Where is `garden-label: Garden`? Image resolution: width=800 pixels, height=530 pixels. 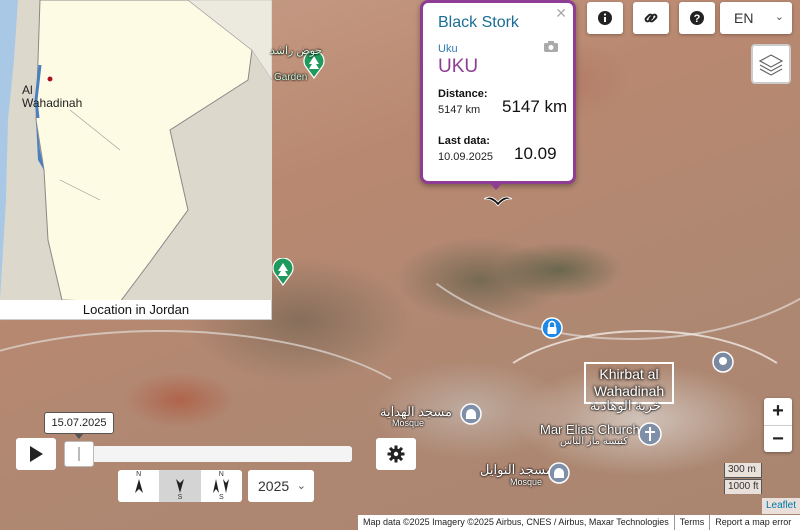
garden-label: Garden is located at coordinates (291, 77).